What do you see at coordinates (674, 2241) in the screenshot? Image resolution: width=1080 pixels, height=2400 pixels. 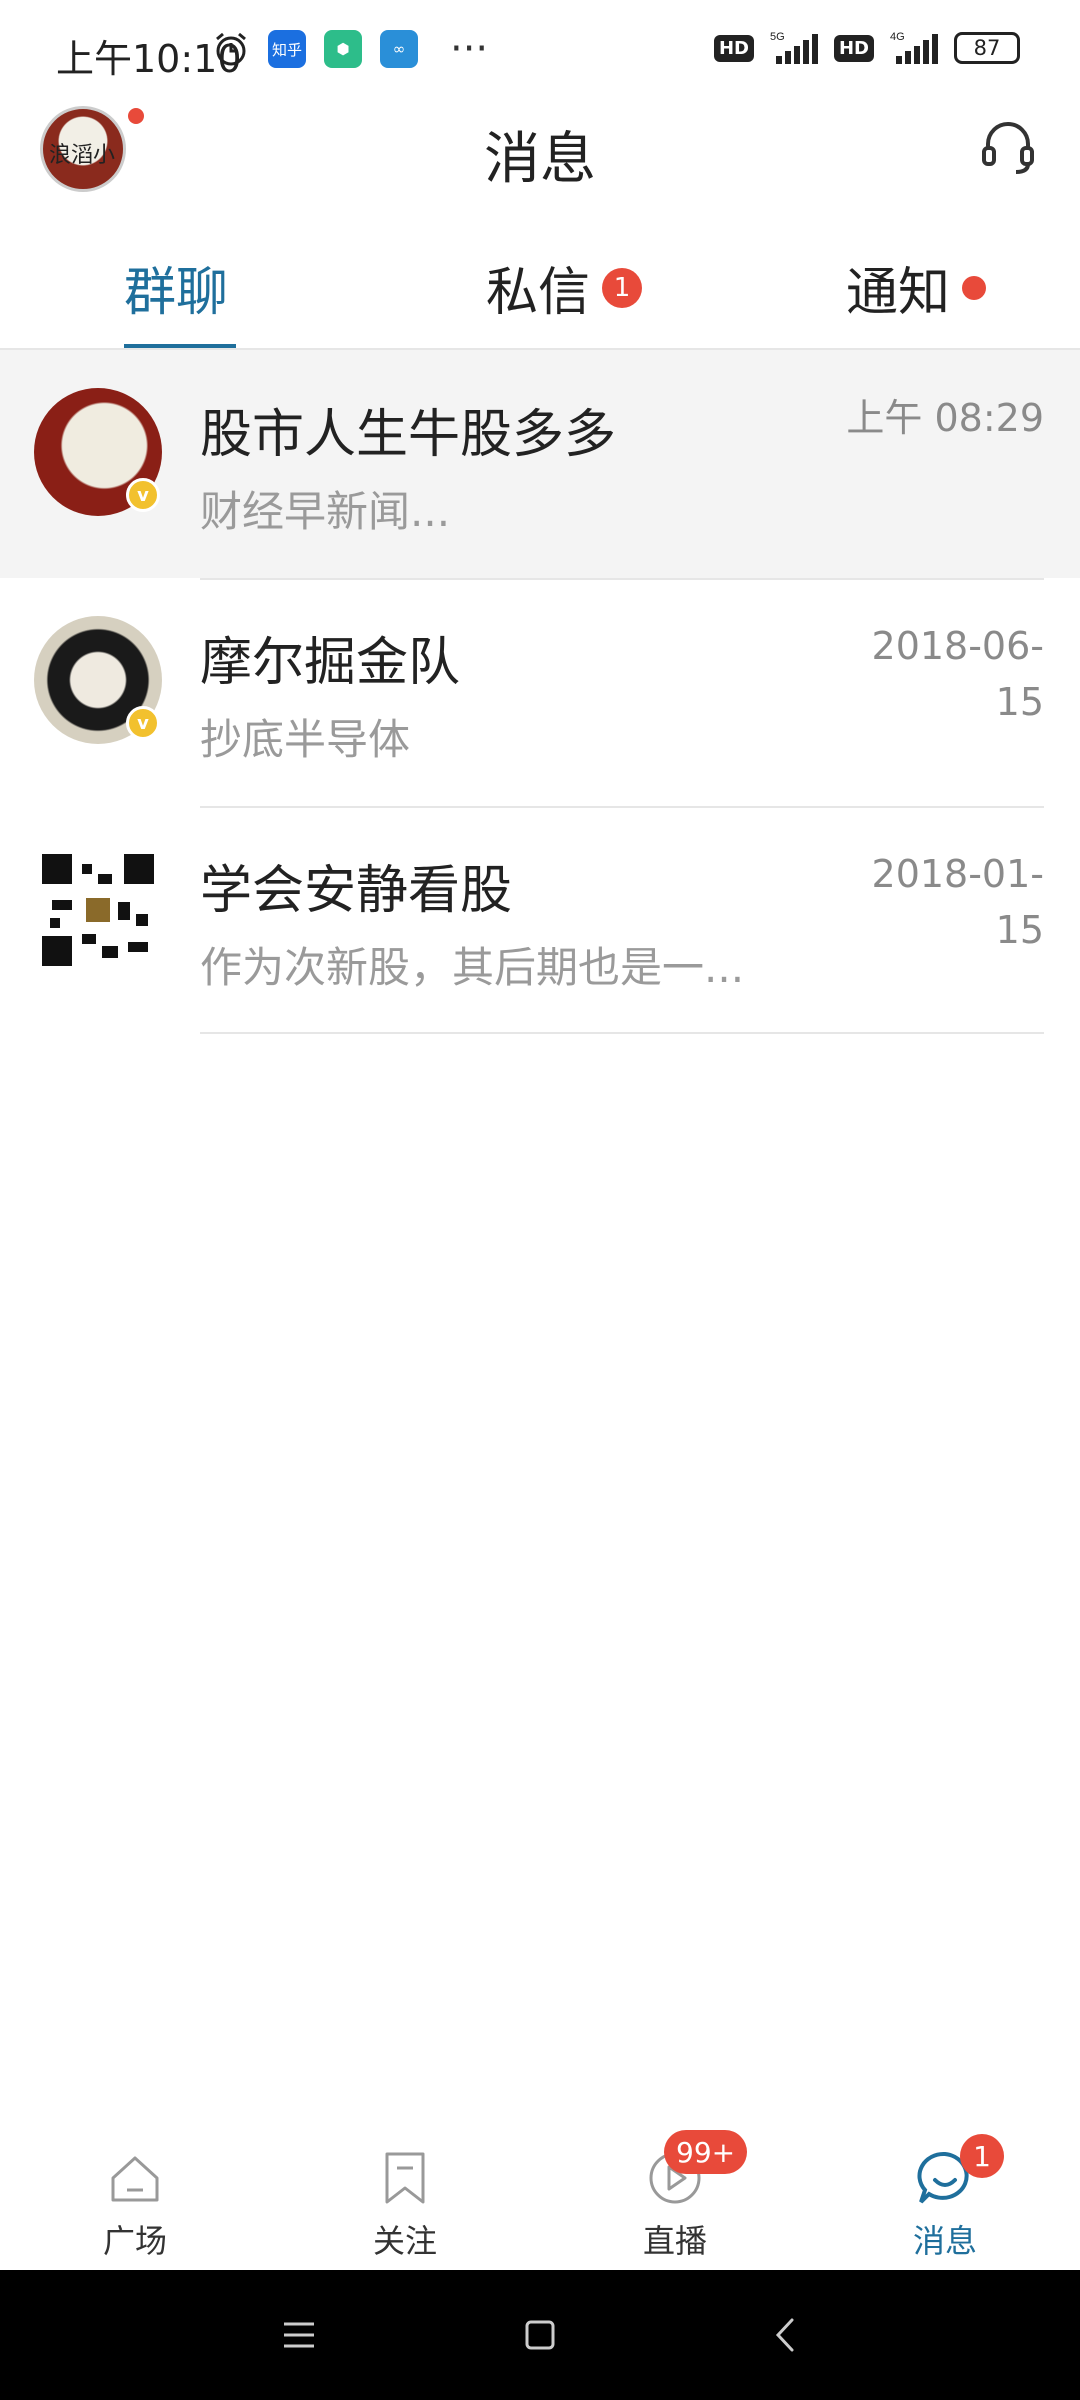 I see `nav-label: 直播` at bounding box center [674, 2241].